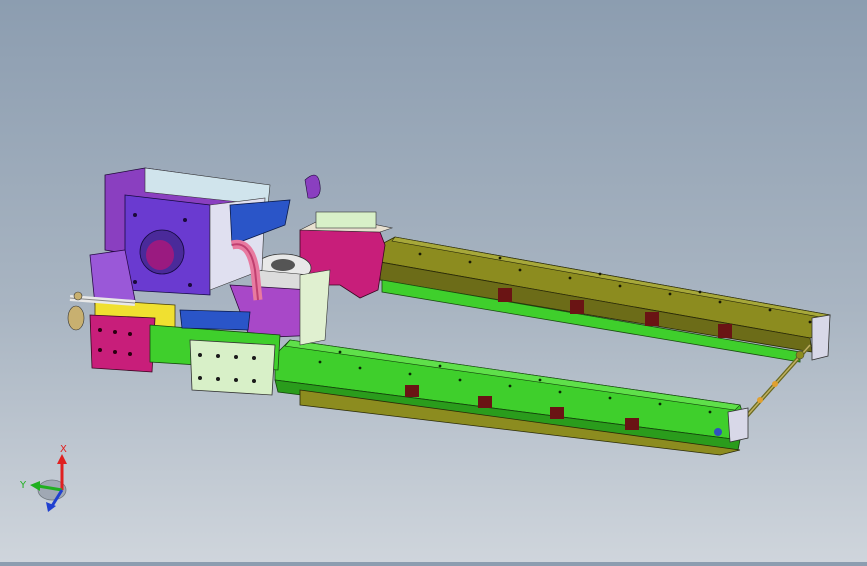 The height and width of the screenshot is (566, 867). Describe the element at coordinates (511, 397) in the screenshot. I see `front-arm` at that location.